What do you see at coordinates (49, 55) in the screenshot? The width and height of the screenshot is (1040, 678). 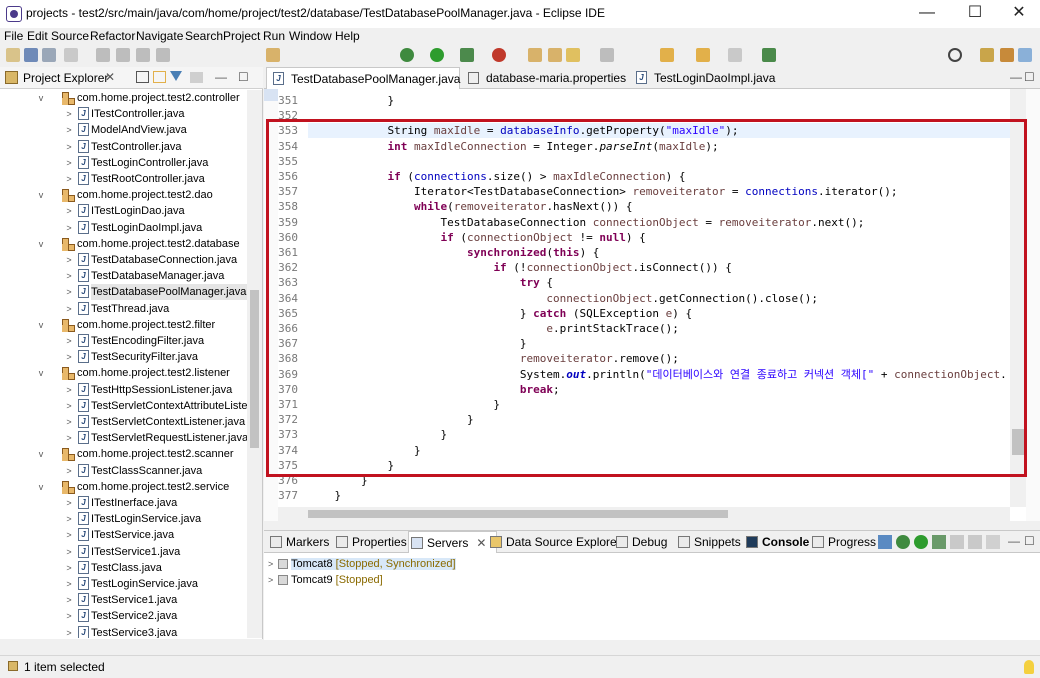 I see `save-all-icon` at bounding box center [49, 55].